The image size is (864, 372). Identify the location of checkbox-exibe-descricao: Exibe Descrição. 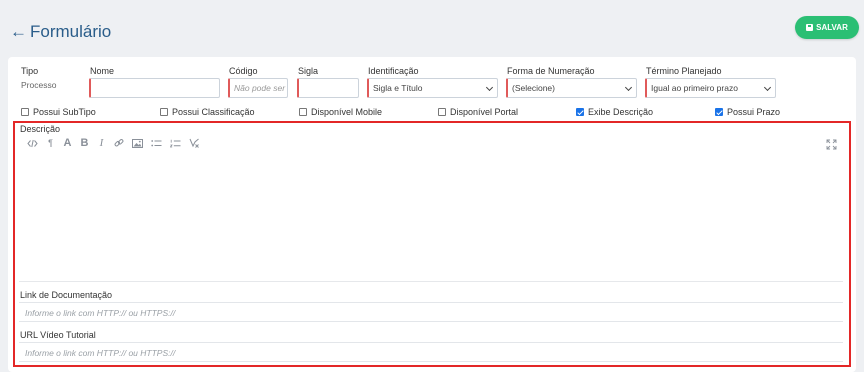
(614, 112).